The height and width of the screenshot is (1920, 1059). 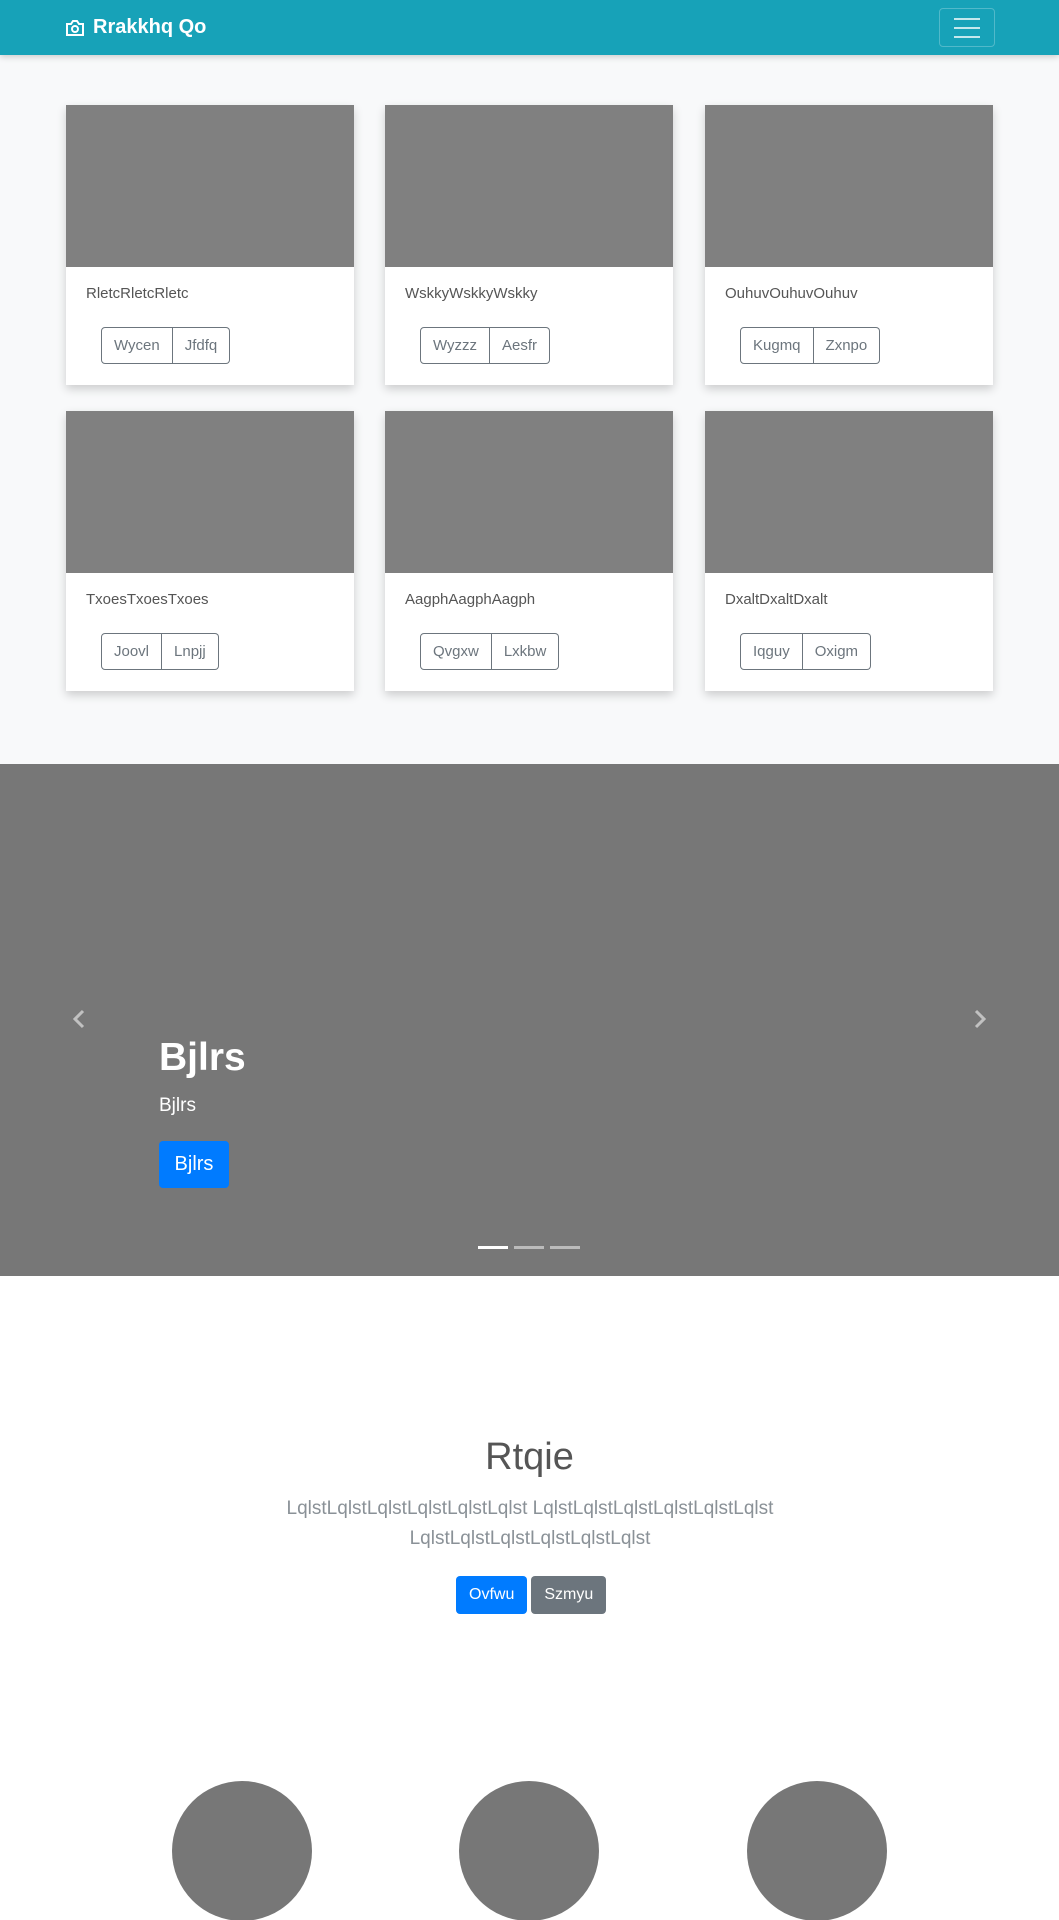 What do you see at coordinates (190, 651) in the screenshot?
I see `card-button: Lnpjj` at bounding box center [190, 651].